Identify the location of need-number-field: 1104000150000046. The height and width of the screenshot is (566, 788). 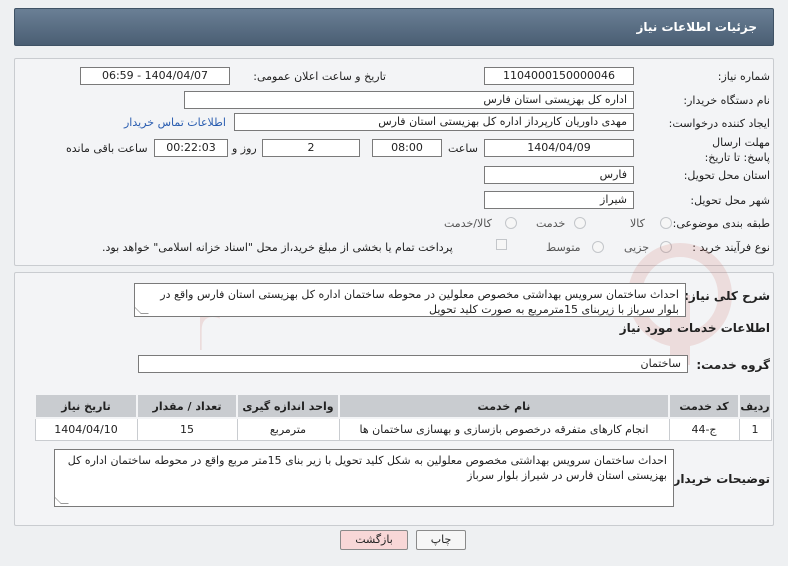
(559, 76).